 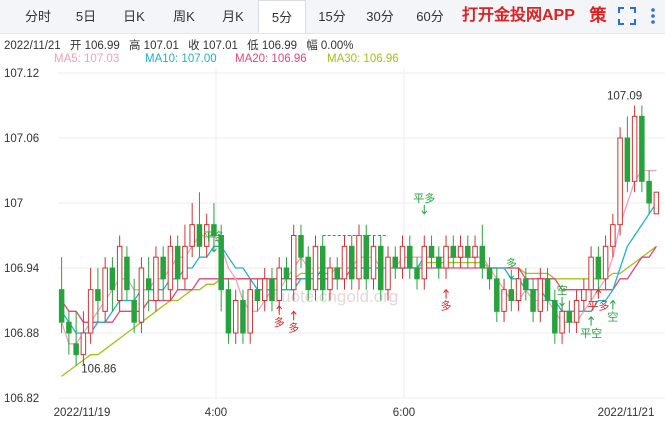 What do you see at coordinates (591, 327) in the screenshot?
I see `trade-signal: 平空` at bounding box center [591, 327].